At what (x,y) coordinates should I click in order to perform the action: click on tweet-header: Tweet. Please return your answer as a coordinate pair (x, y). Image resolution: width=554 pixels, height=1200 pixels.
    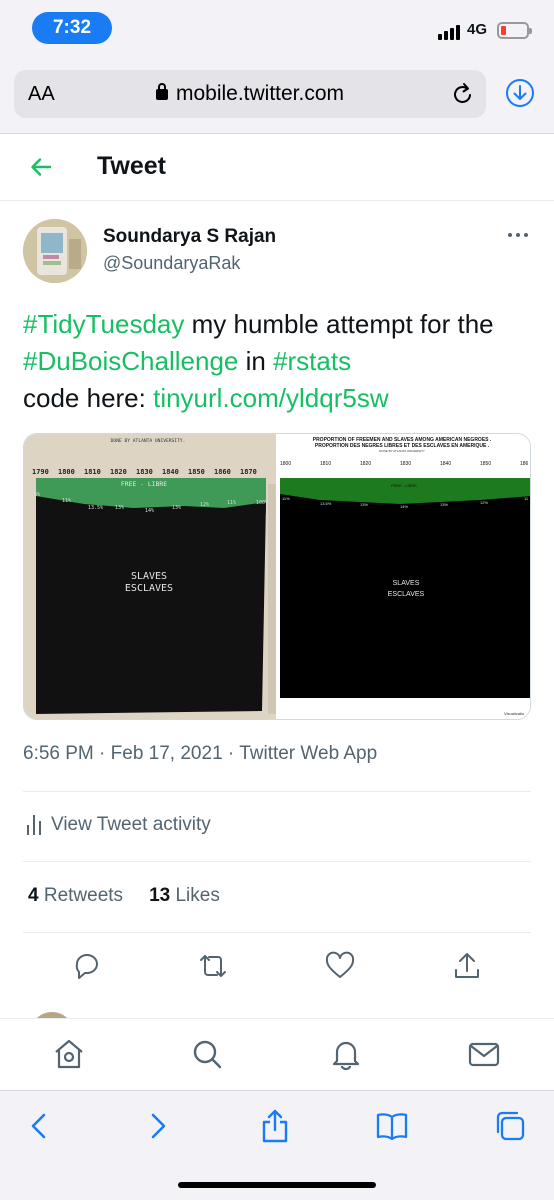
    Looking at the image, I should click on (277, 167).